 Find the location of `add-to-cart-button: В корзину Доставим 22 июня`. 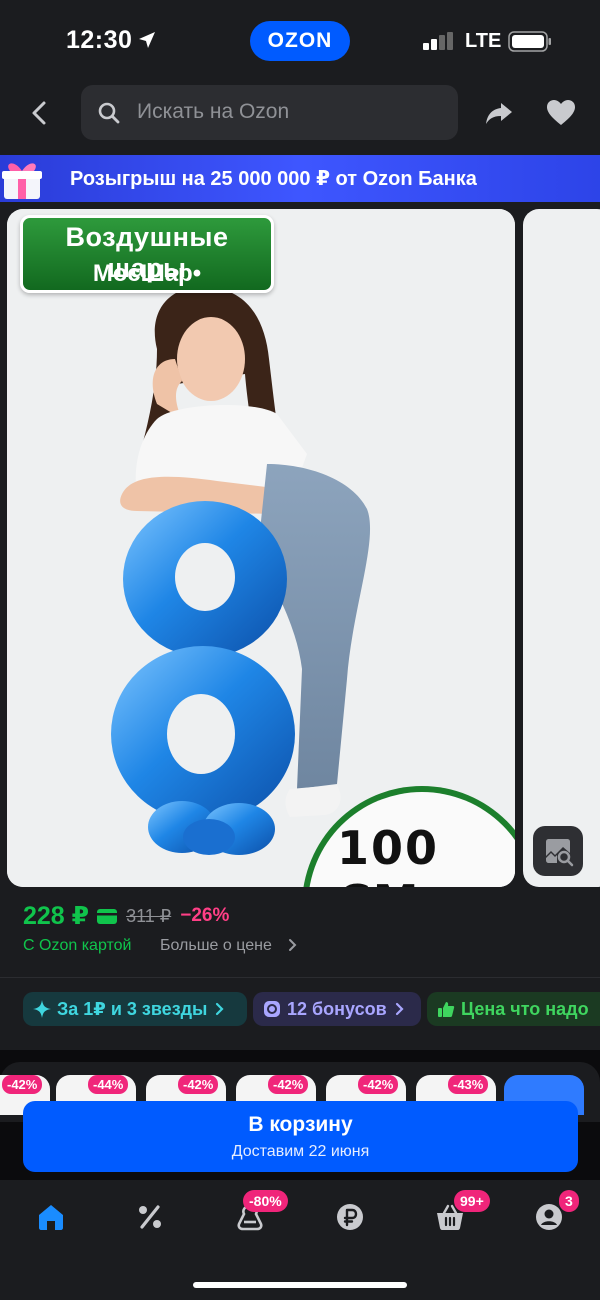

add-to-cart-button: В корзину Доставим 22 июня is located at coordinates (300, 1136).